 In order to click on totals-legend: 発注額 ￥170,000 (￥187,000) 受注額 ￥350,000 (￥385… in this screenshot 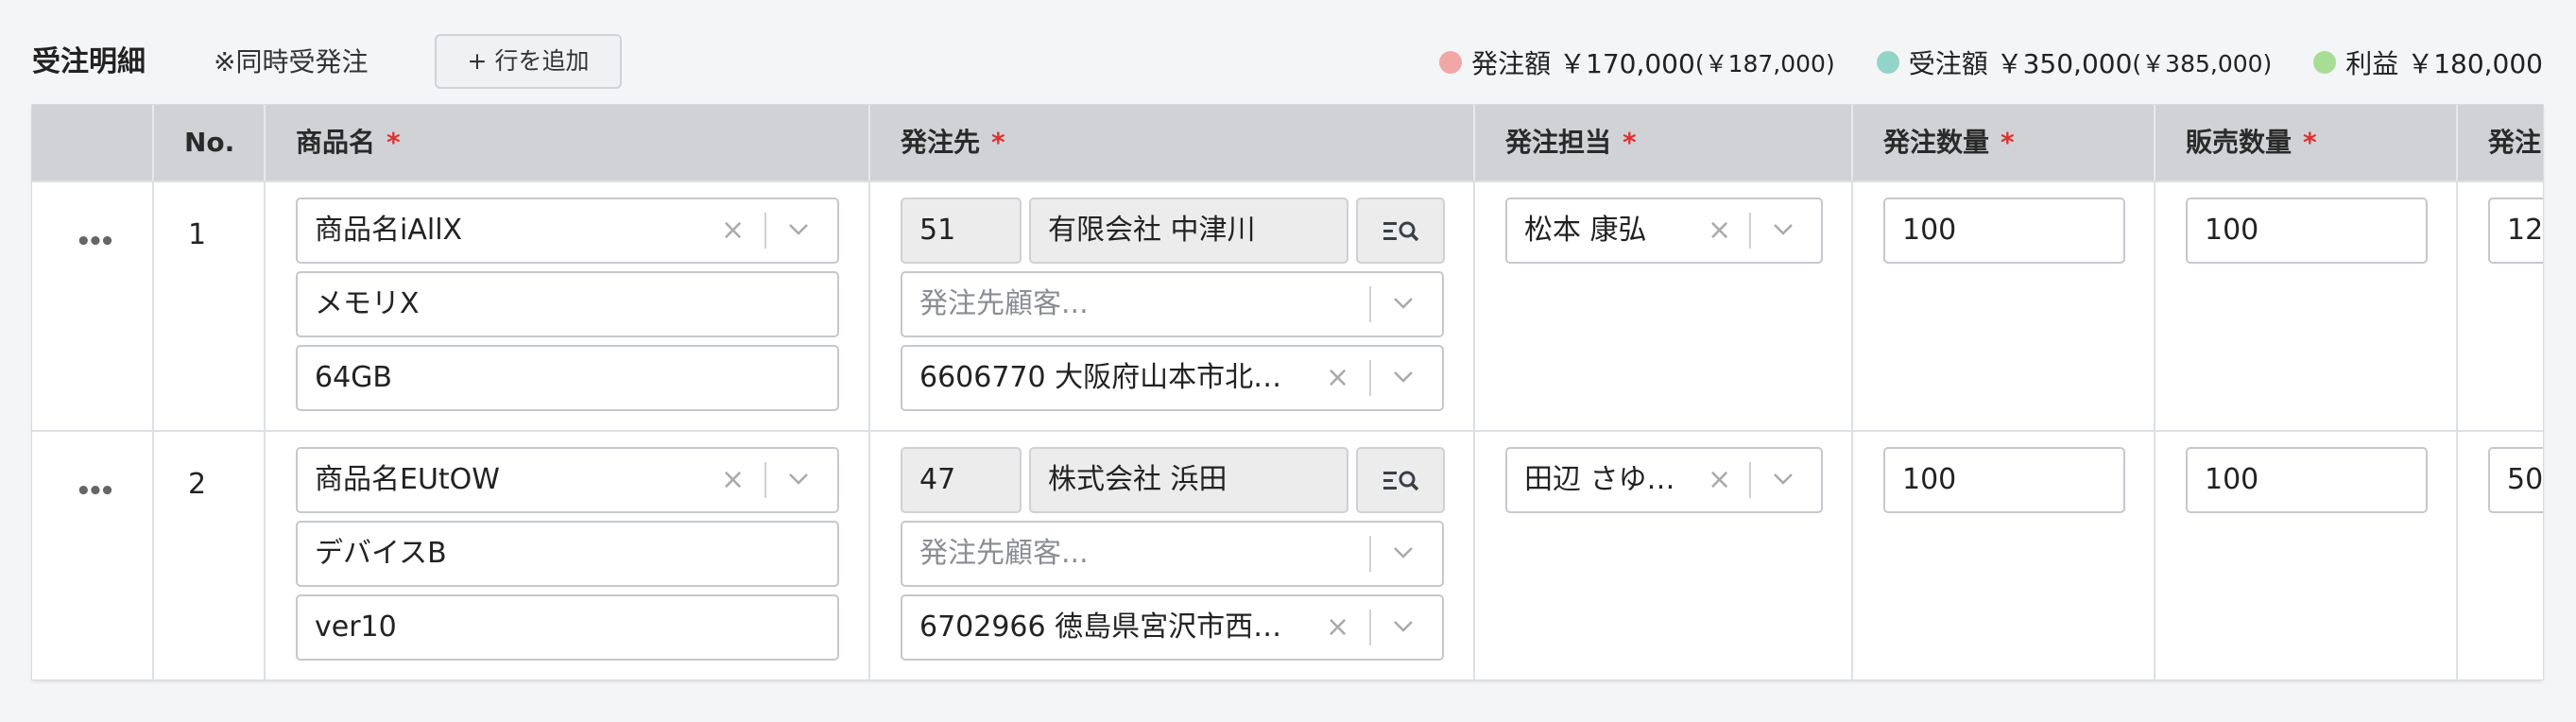, I will do `click(1970, 63)`.